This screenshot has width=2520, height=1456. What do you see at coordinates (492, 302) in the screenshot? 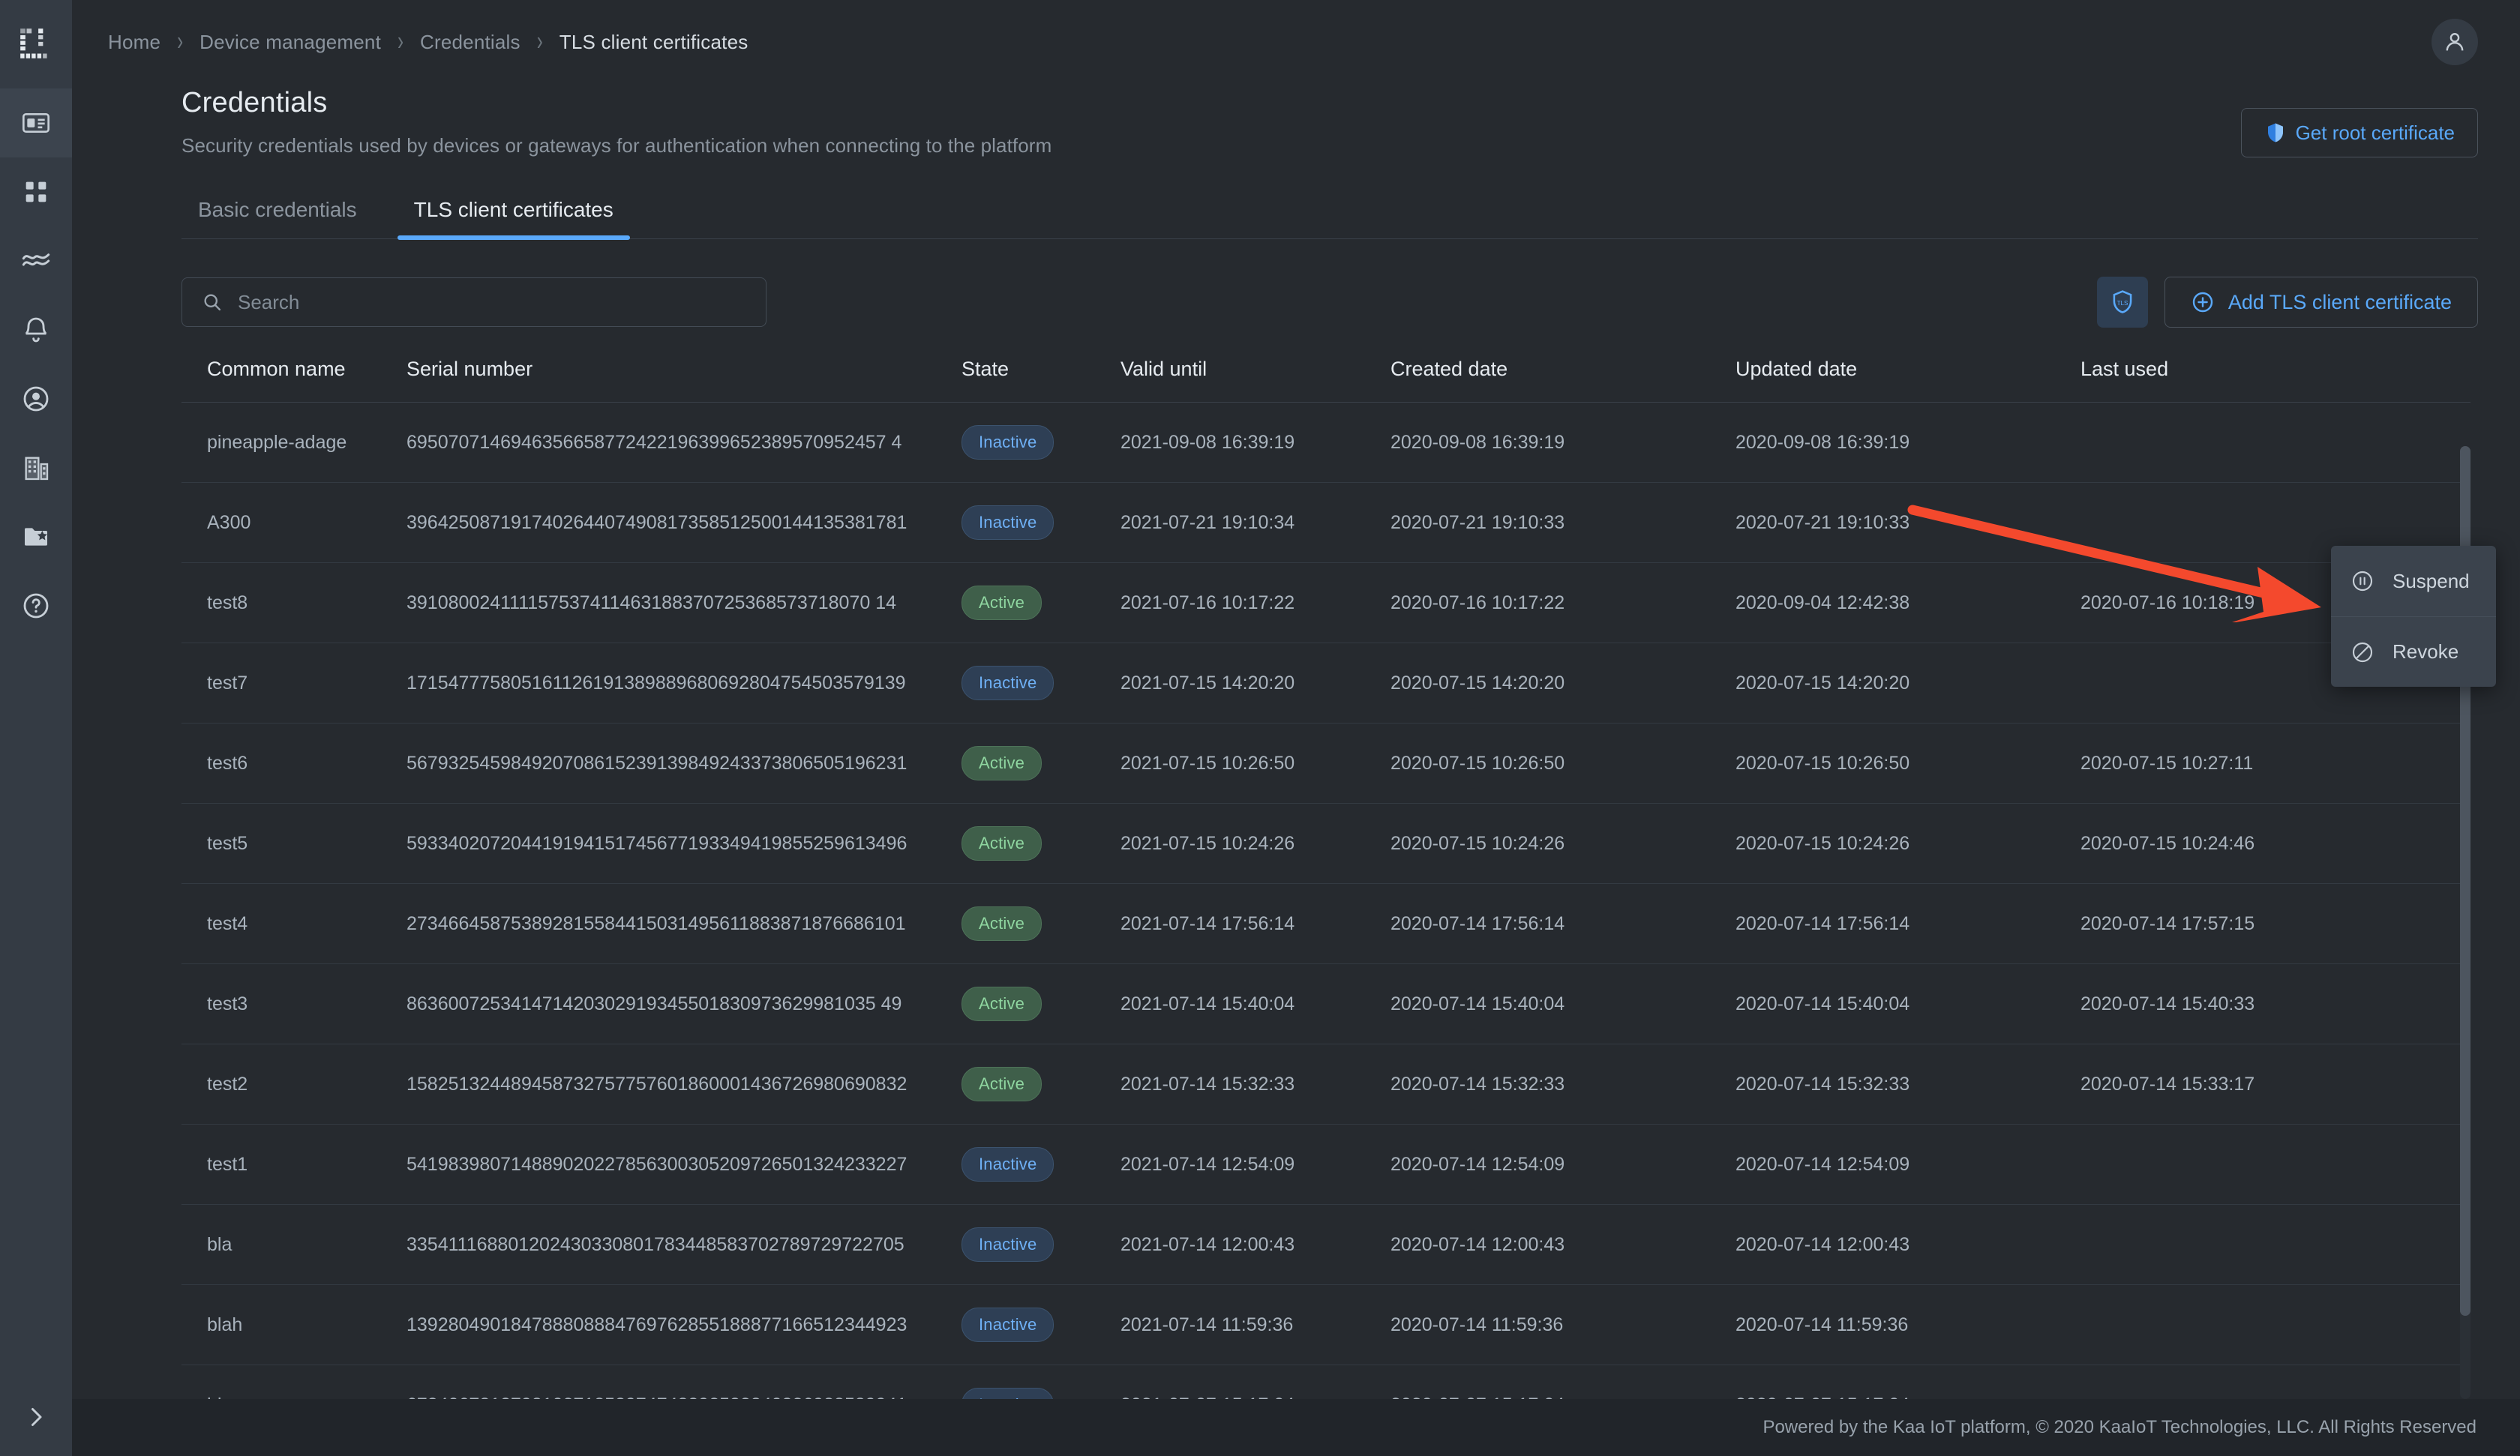
I see `search-input` at bounding box center [492, 302].